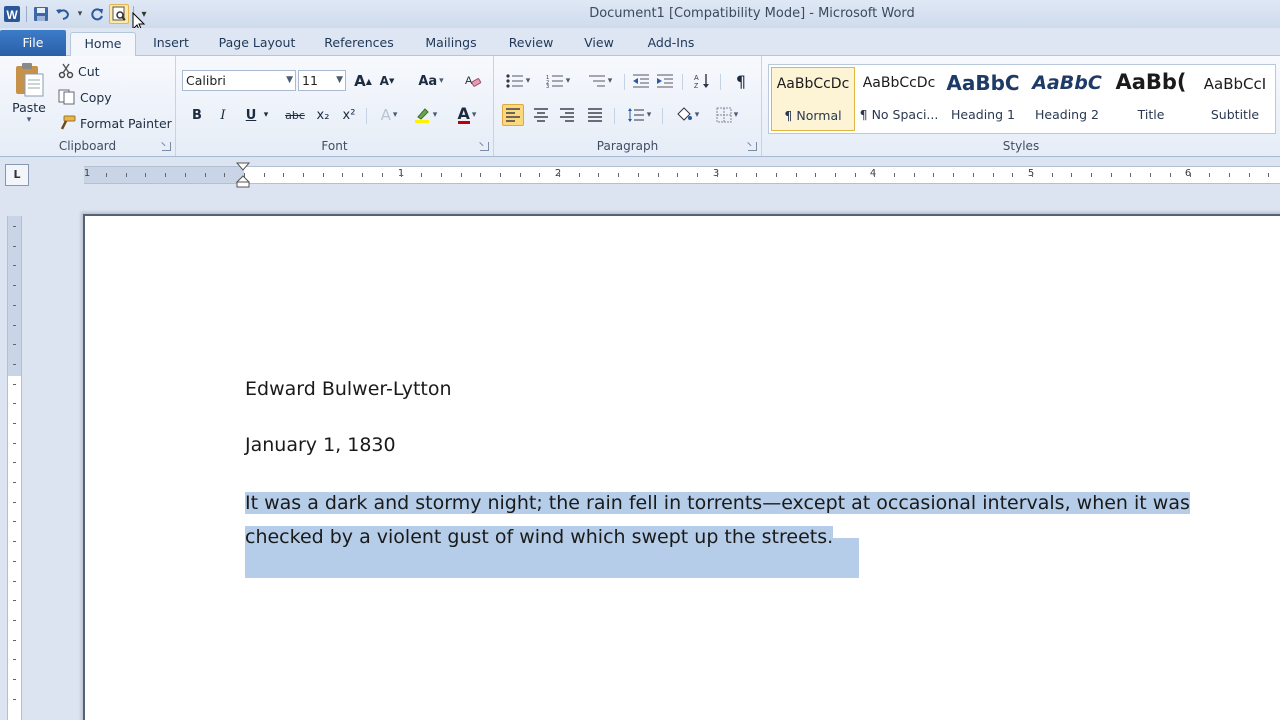  What do you see at coordinates (339, 80) in the screenshot?
I see `chevron-down-icon: ▼` at bounding box center [339, 80].